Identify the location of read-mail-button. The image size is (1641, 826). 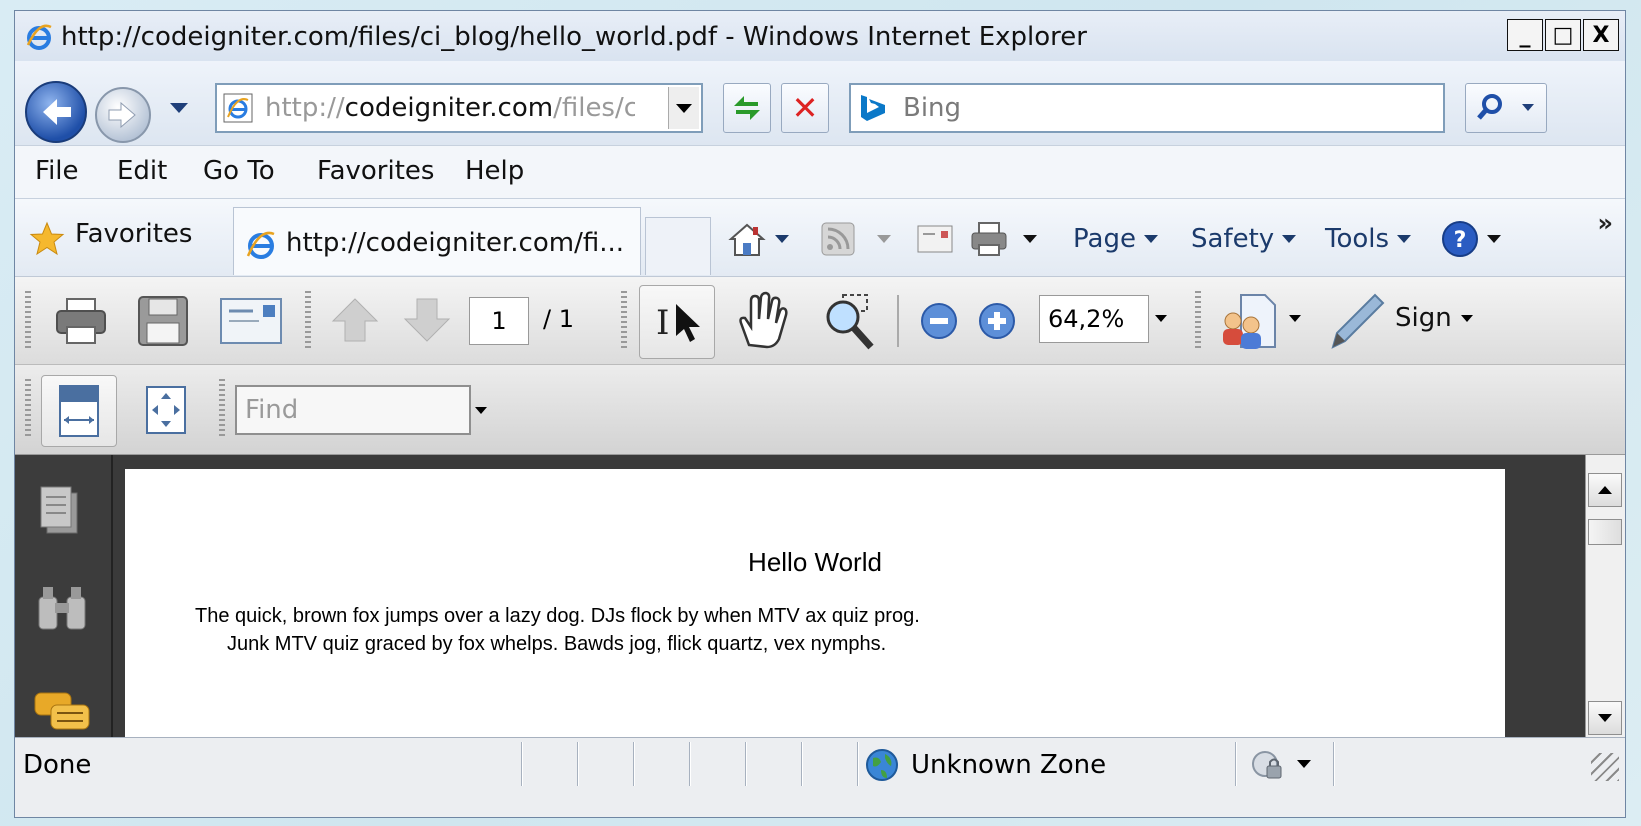
(935, 239).